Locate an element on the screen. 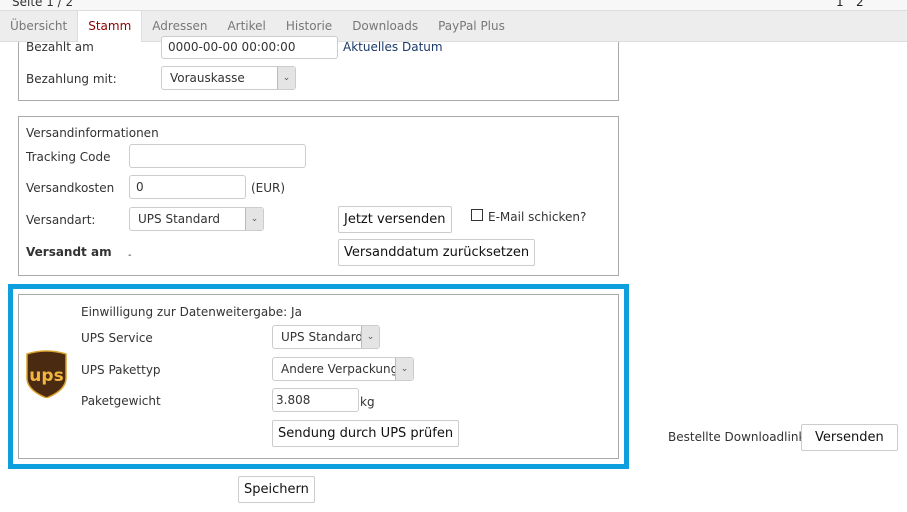  weight-input: 3.808 is located at coordinates (315, 400).